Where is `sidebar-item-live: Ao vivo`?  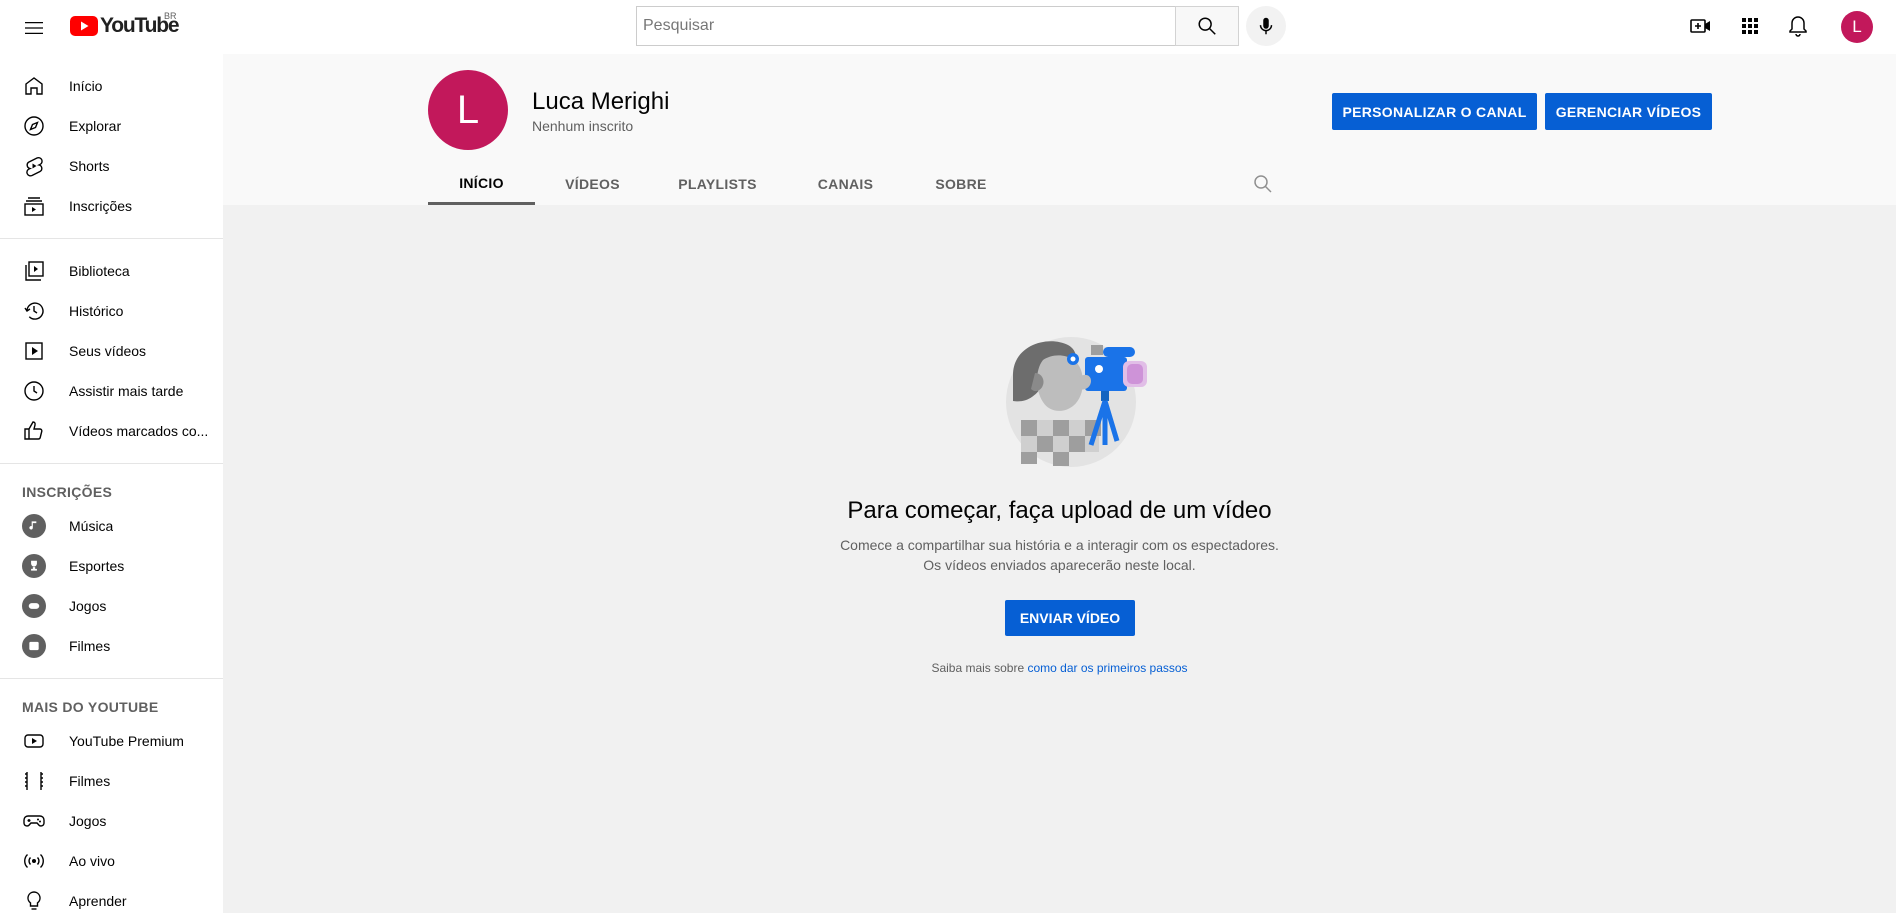 sidebar-item-live: Ao vivo is located at coordinates (111, 861).